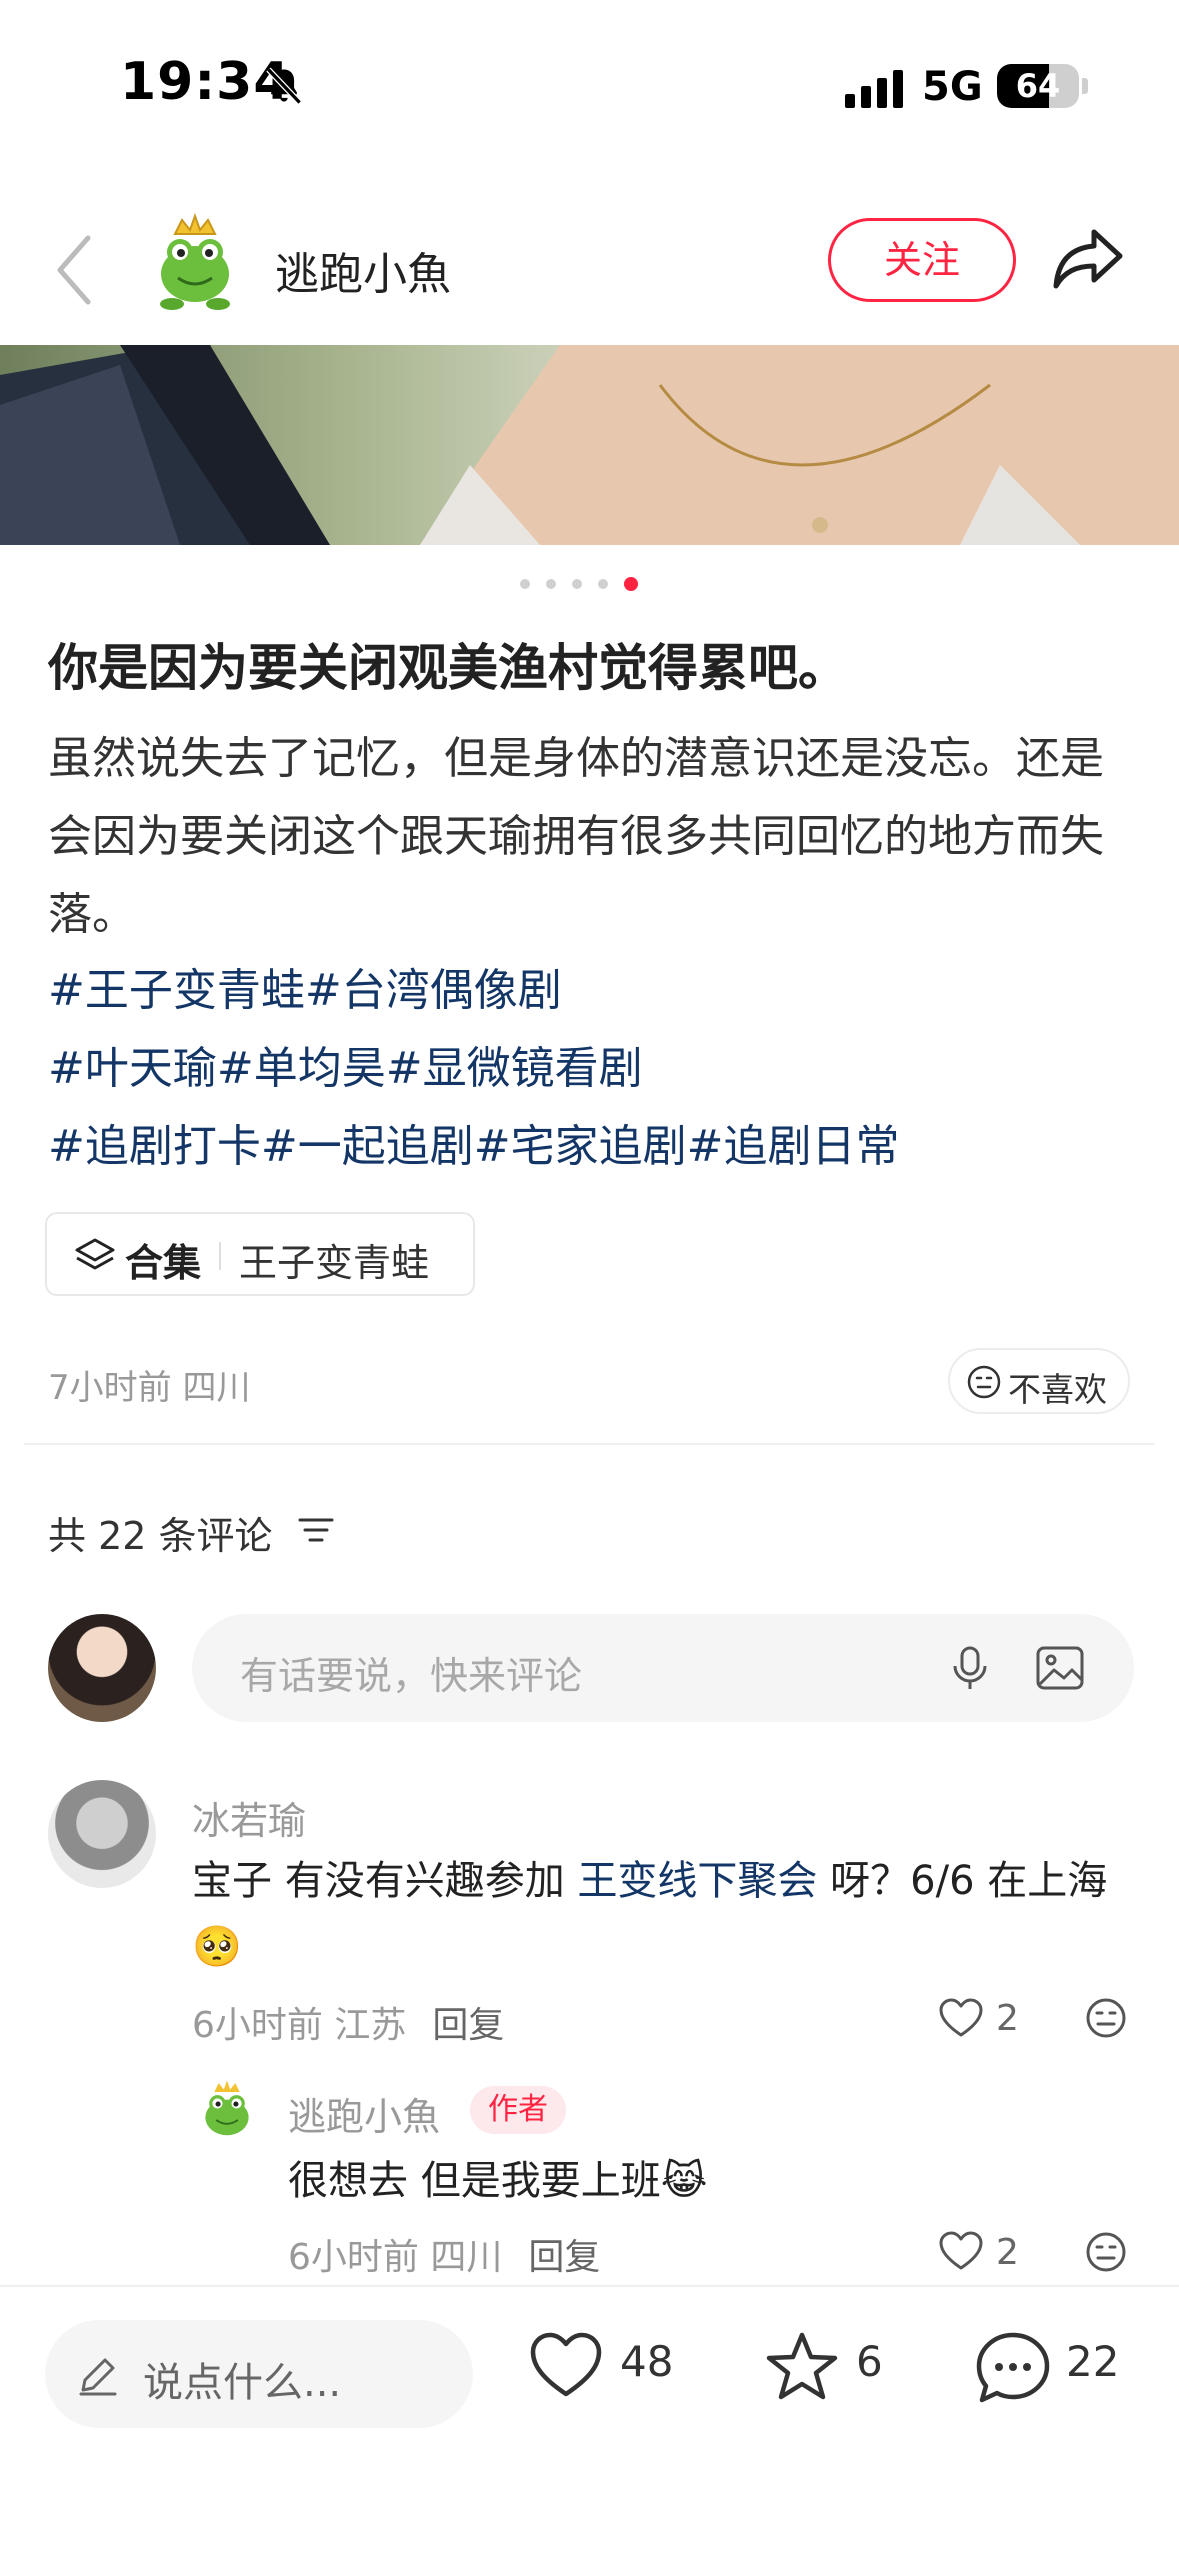 This screenshot has height=2556, width=1179. I want to click on hashtag-link: #一起追剧, so click(367, 1146).